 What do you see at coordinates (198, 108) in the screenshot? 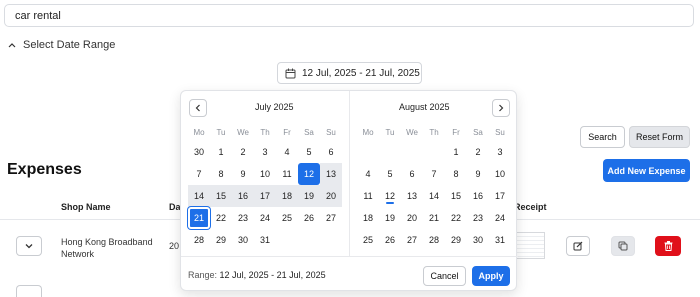
I see `previous-month-button` at bounding box center [198, 108].